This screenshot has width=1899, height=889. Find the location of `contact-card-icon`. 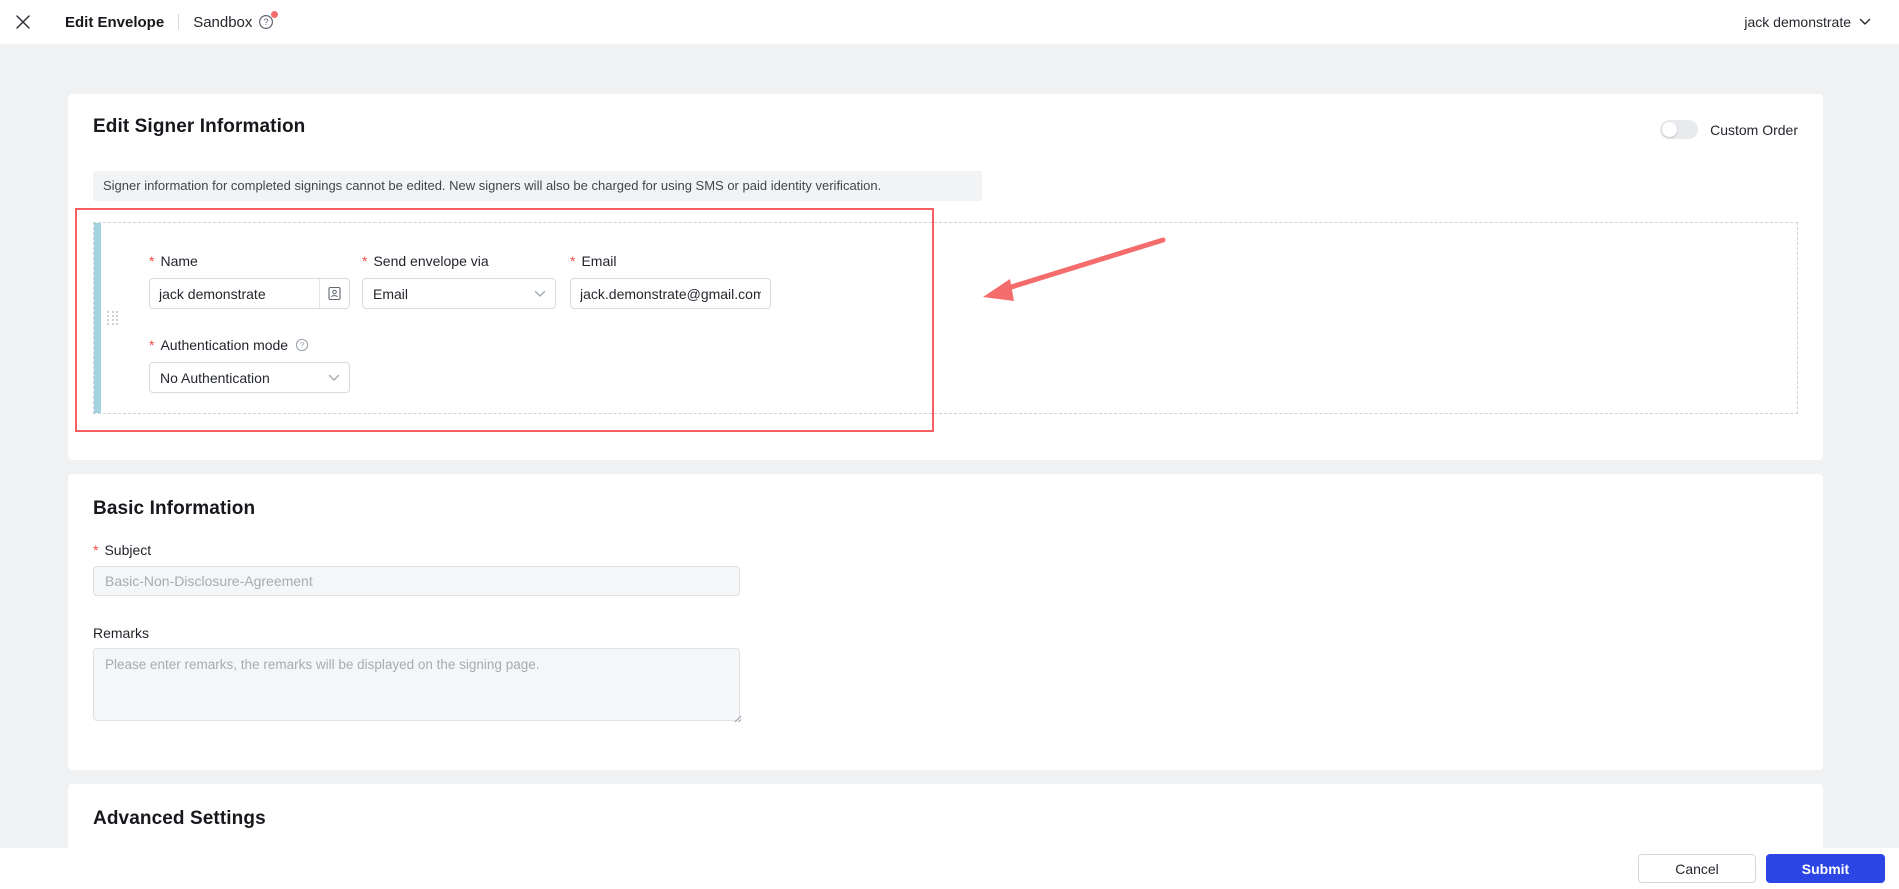

contact-card-icon is located at coordinates (334, 293).